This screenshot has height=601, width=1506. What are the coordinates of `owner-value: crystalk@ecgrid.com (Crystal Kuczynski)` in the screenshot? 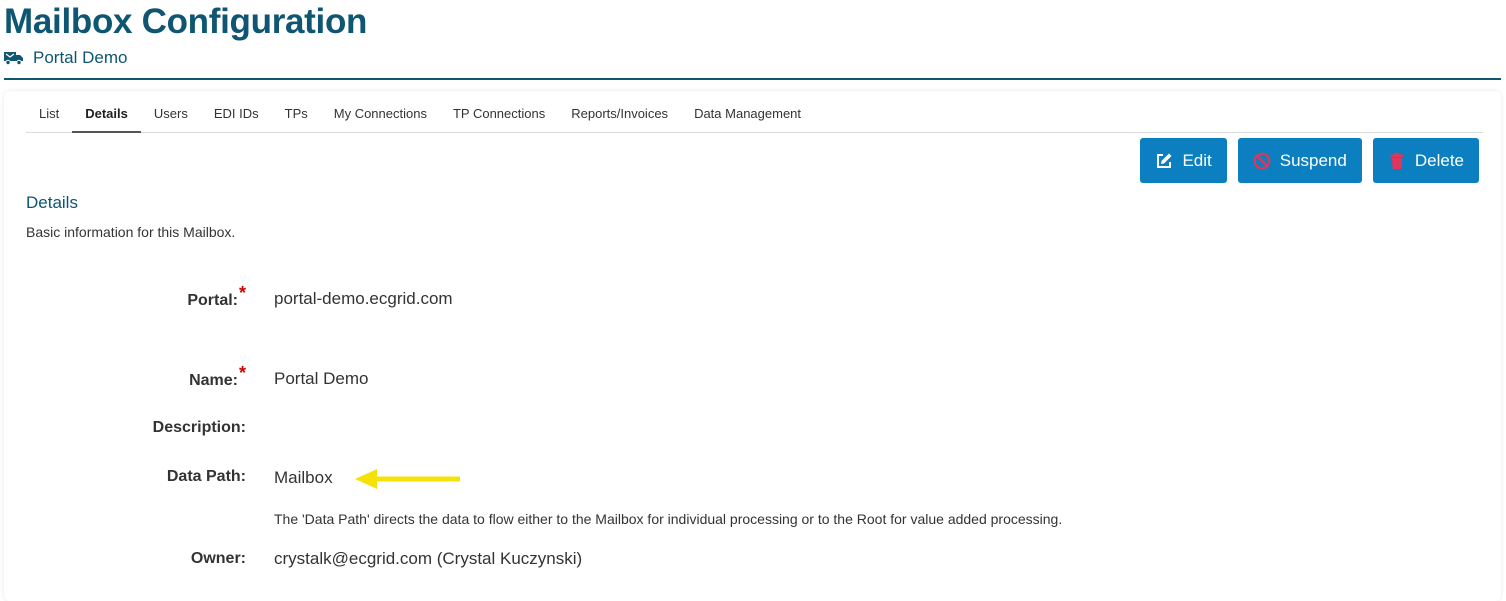 It's located at (428, 558).